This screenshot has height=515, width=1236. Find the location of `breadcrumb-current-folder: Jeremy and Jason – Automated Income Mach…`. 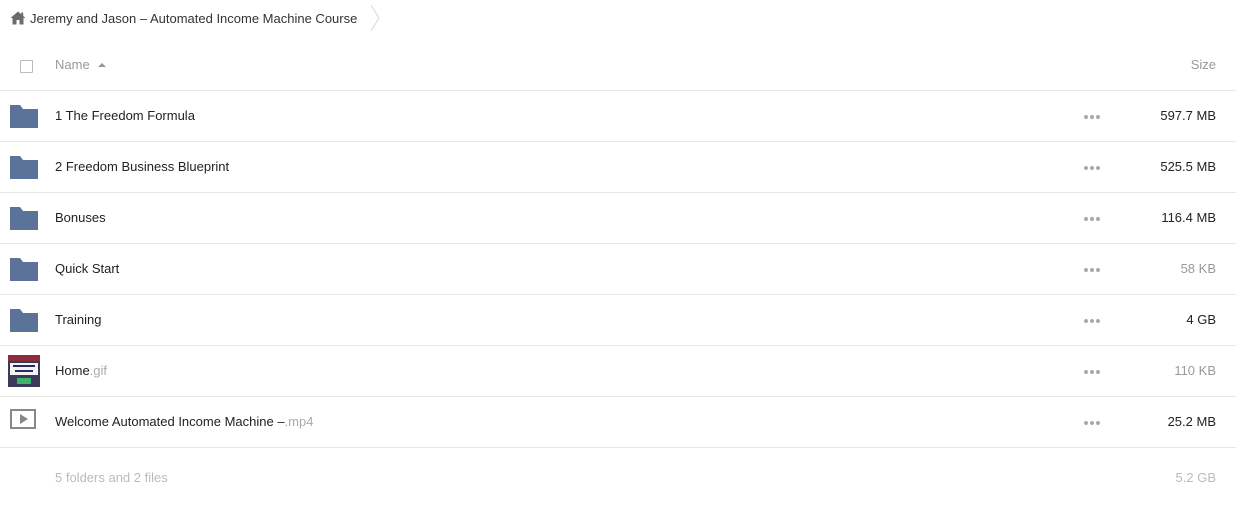

breadcrumb-current-folder: Jeremy and Jason – Automated Income Mach… is located at coordinates (193, 18).